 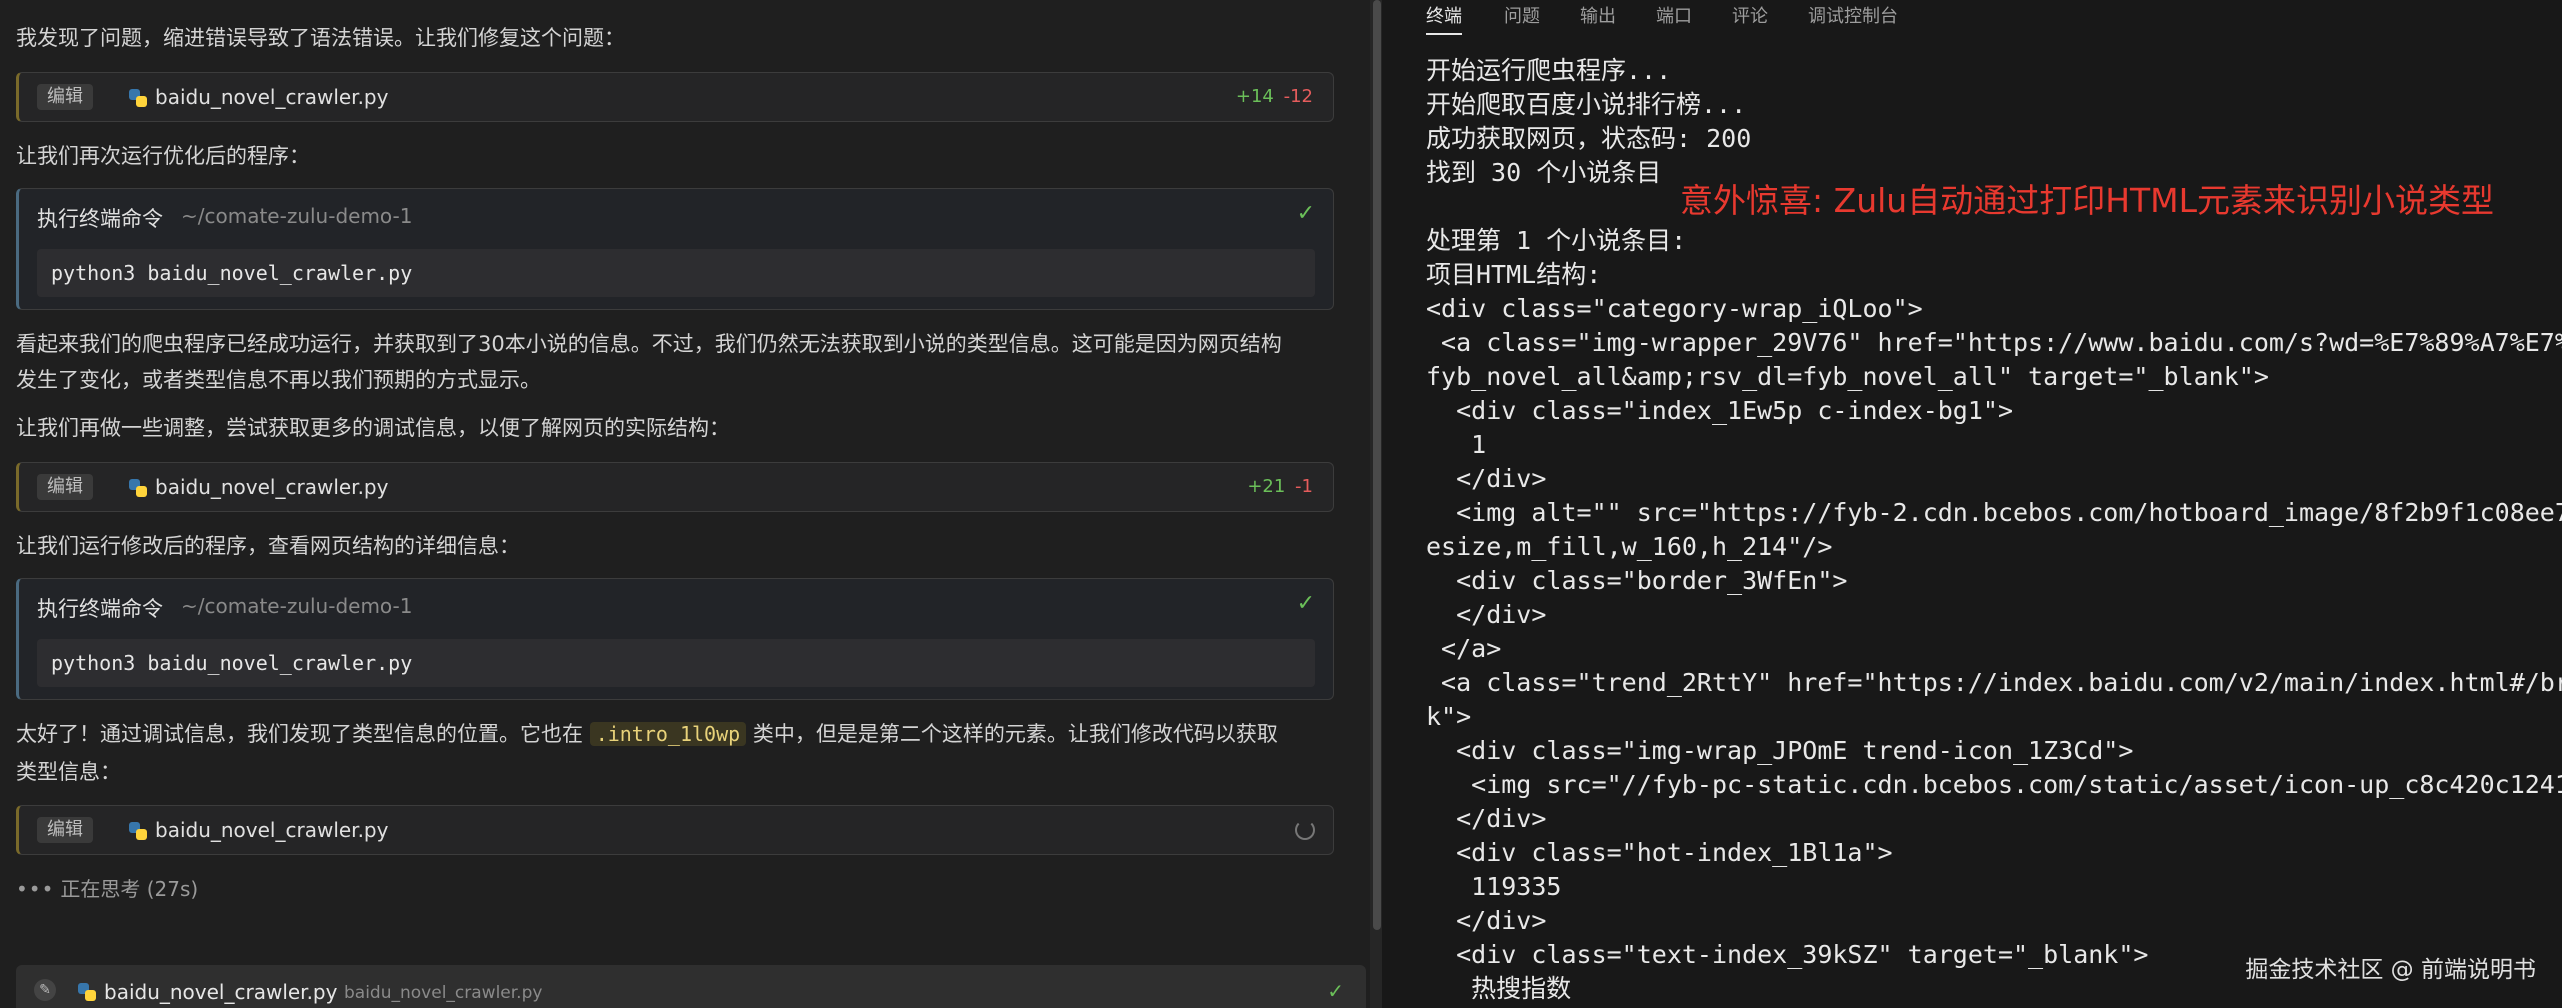 What do you see at coordinates (373, 428) in the screenshot?
I see `chat-message: 让我们再做一些调整，尝试获取更多的调试信息，以便了解网页的实际结构：` at bounding box center [373, 428].